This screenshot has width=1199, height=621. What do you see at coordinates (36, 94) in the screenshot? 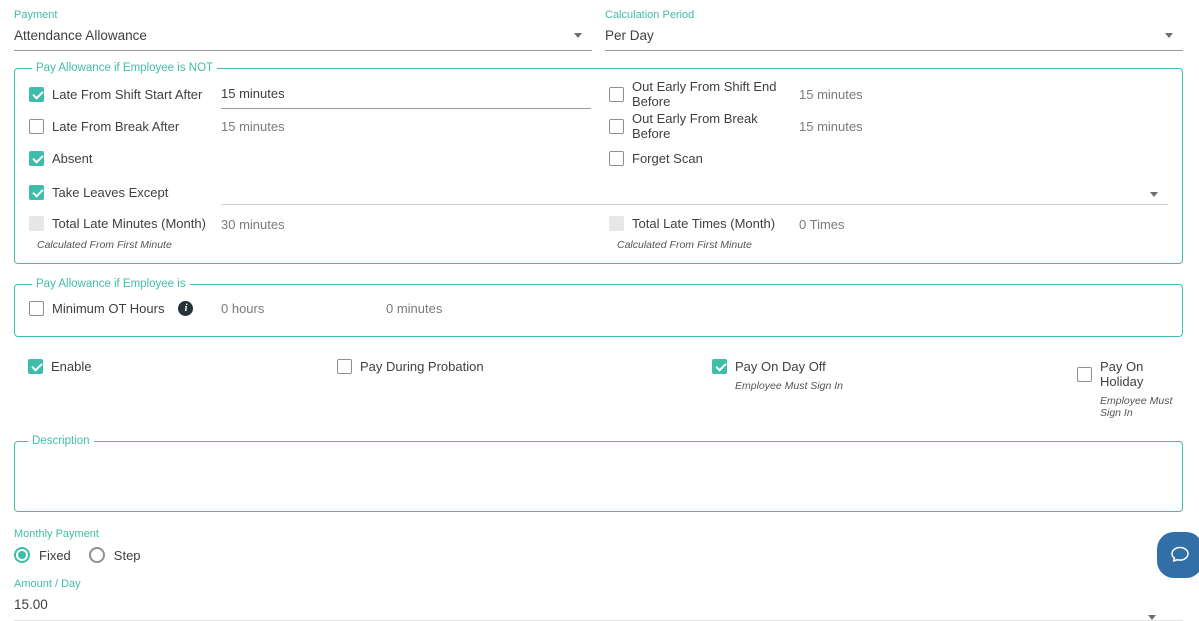
I see `checkbox-late-from-shift-start-after` at bounding box center [36, 94].